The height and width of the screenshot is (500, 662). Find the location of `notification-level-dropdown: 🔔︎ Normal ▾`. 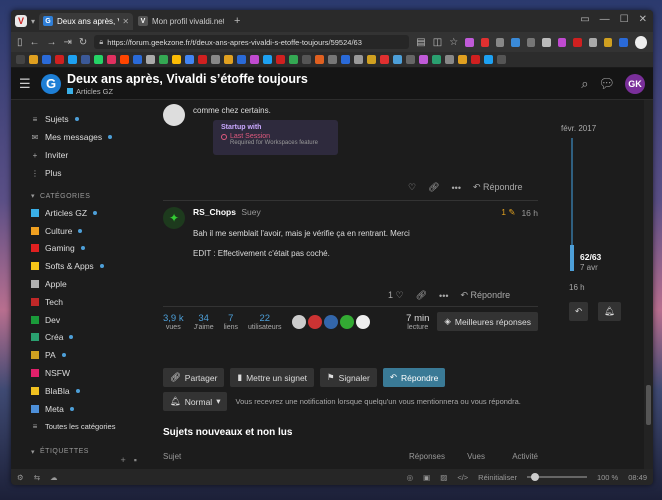

notification-level-dropdown: 🔔︎ Normal ▾ is located at coordinates (195, 401).